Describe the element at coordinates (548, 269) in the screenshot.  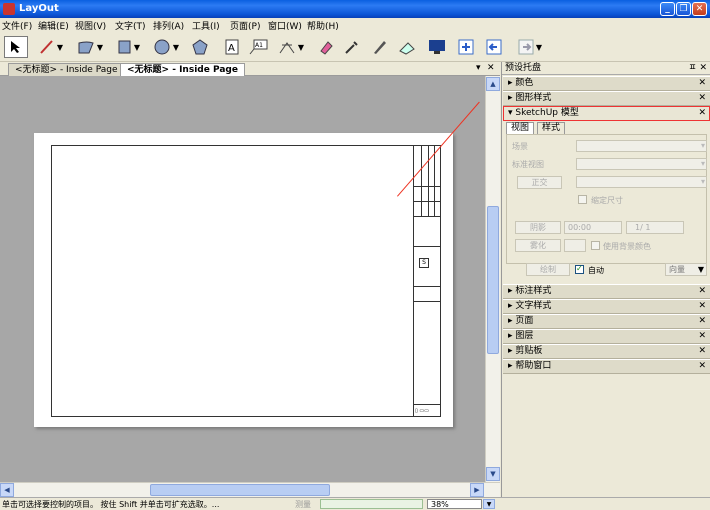
I see `render-button: 绘制` at that location.